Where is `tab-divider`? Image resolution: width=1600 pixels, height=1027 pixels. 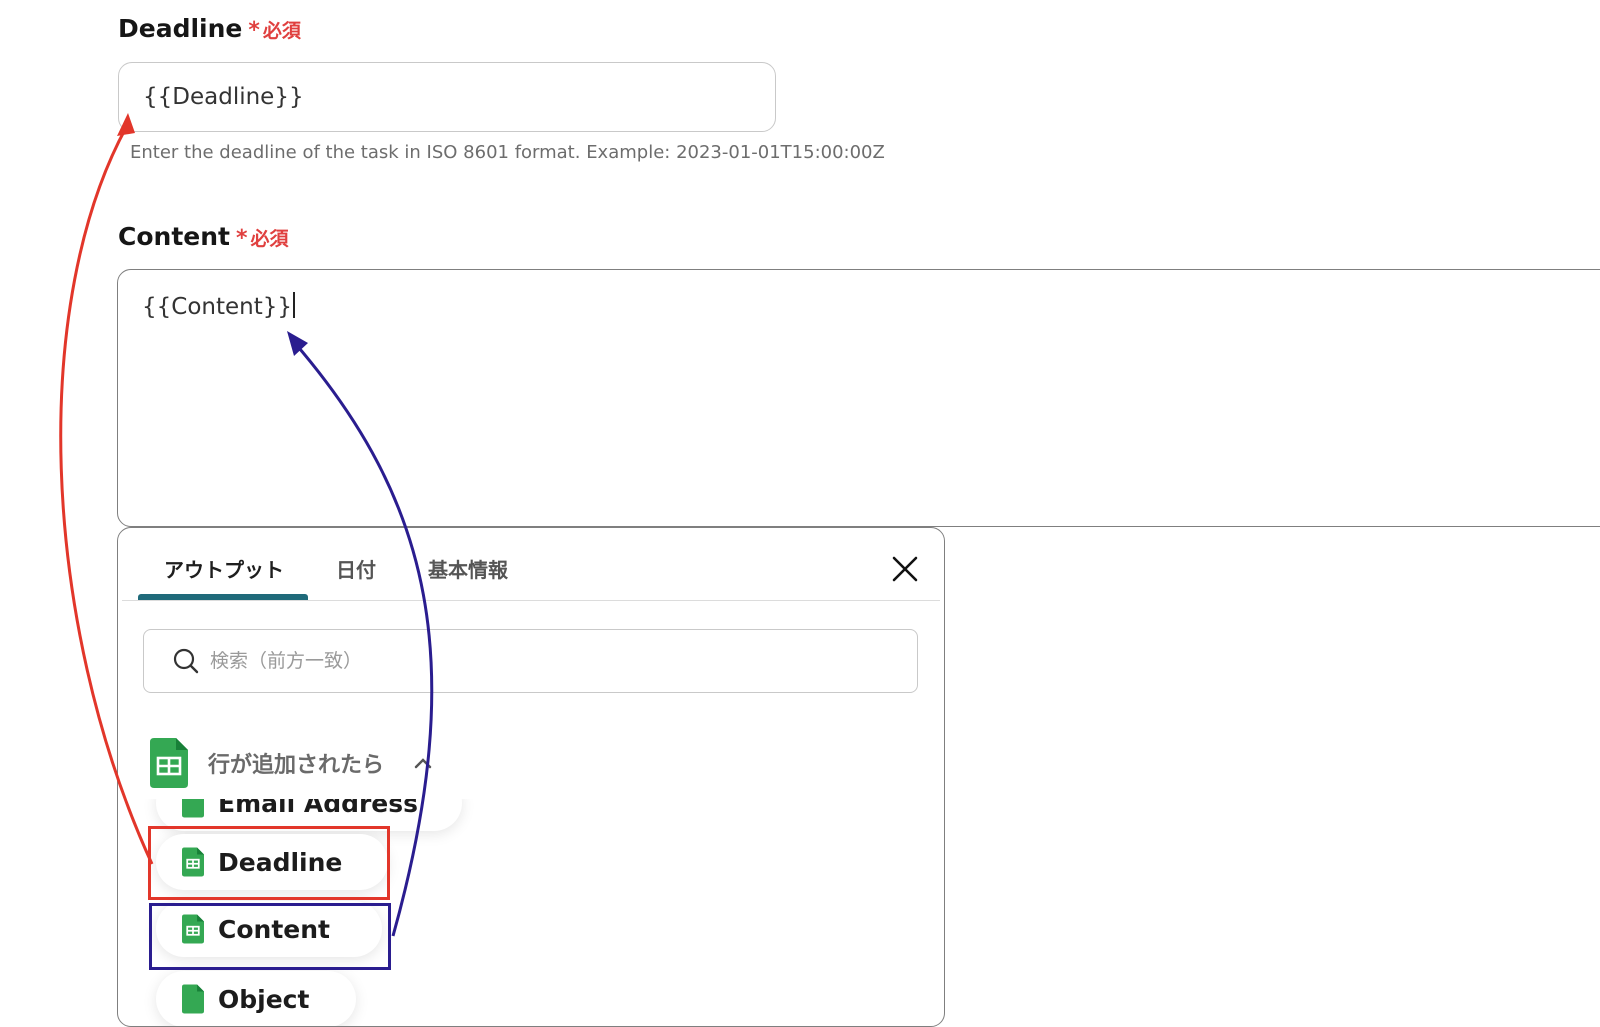 tab-divider is located at coordinates (531, 600).